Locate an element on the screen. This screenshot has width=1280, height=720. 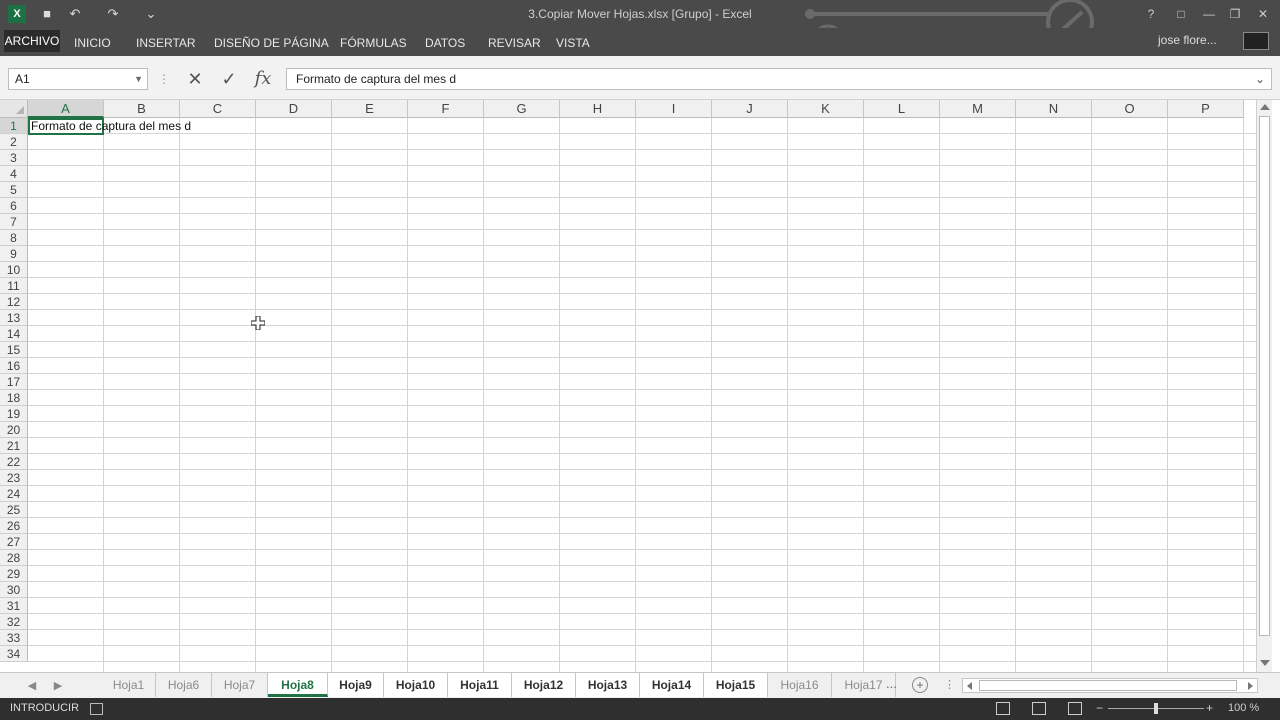
row-header-31: 31 is located at coordinates (14, 606).